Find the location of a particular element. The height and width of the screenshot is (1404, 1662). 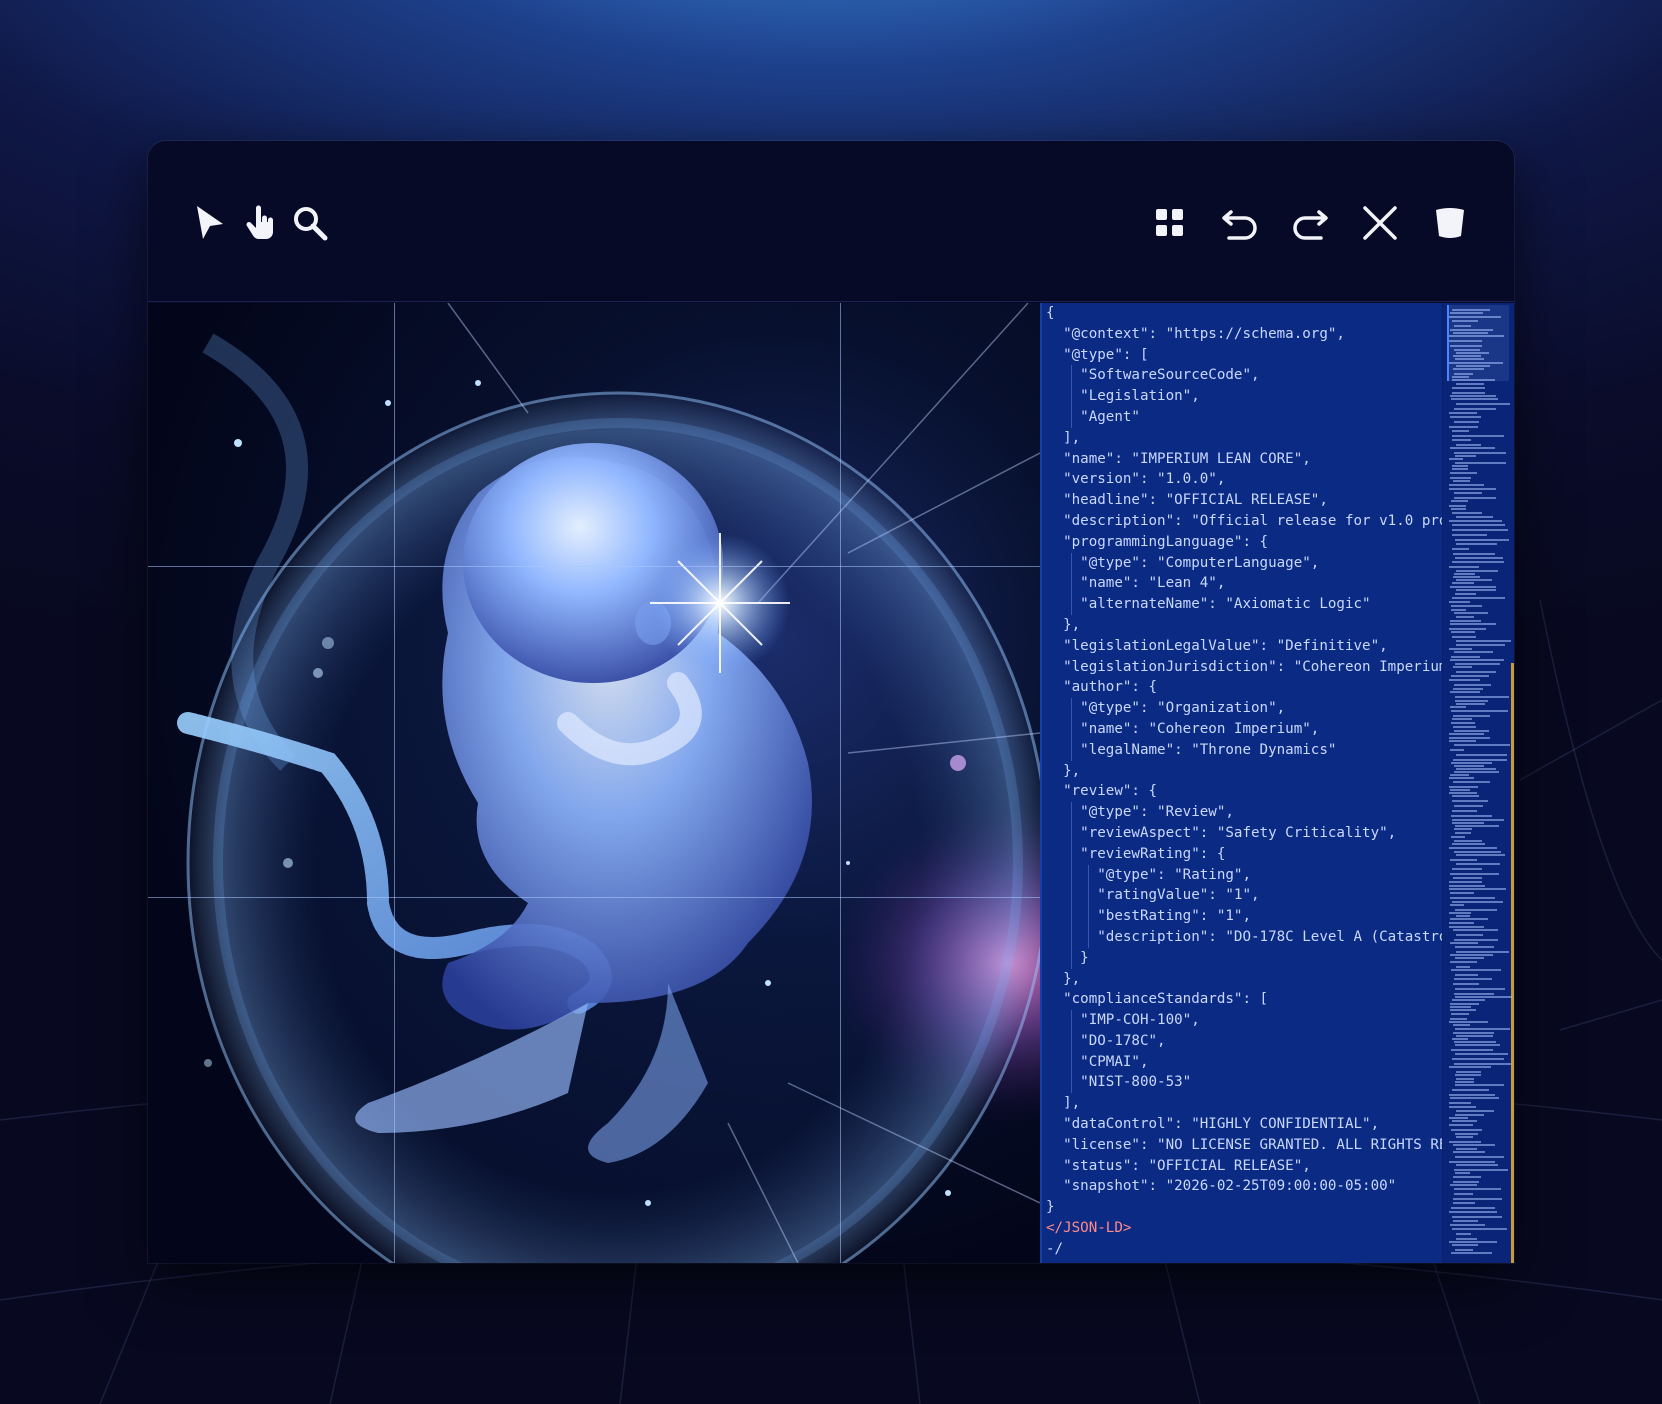

toolbar is located at coordinates (831, 221).